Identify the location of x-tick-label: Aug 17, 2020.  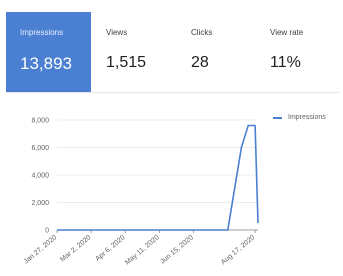
(238, 250).